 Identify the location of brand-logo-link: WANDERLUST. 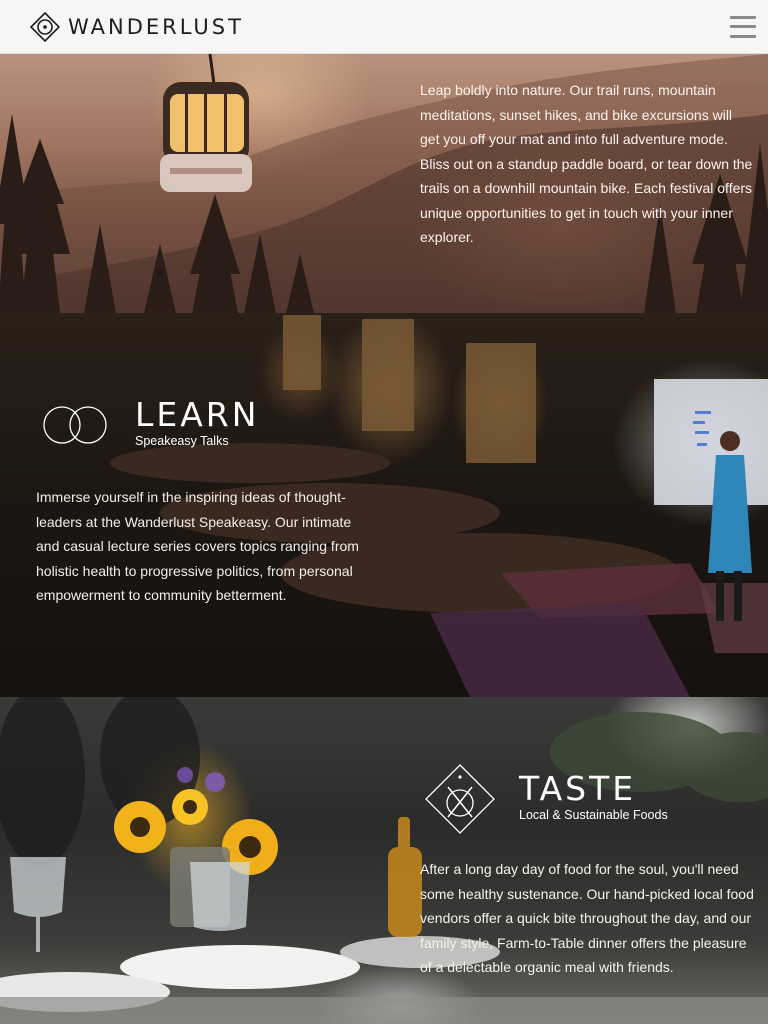
(137, 26).